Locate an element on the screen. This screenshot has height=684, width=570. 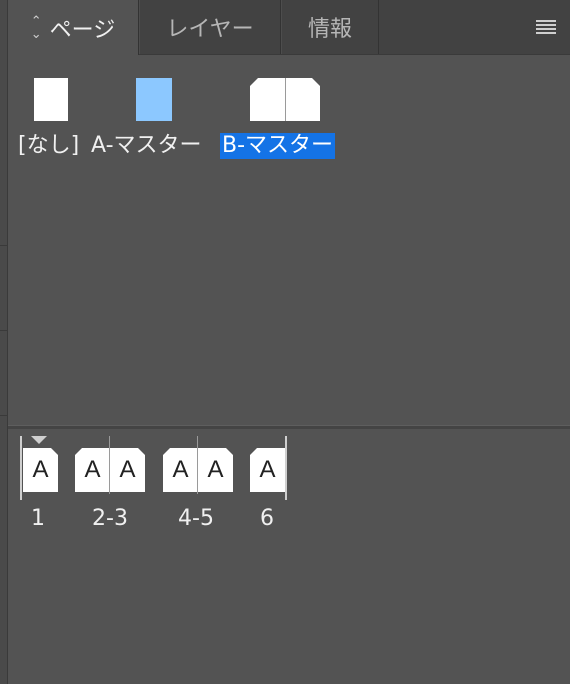
tab-layers: レイヤー is located at coordinates (210, 27).